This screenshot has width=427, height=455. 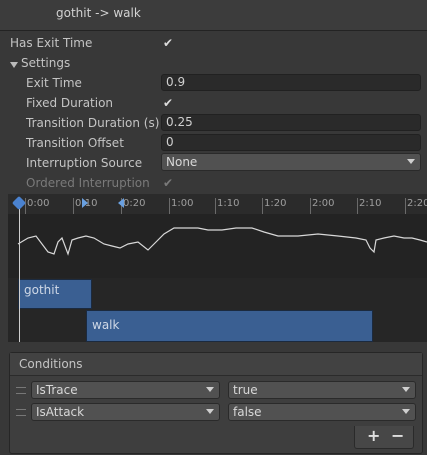 What do you see at coordinates (291, 122) in the screenshot?
I see `transition-duration-field: 0.25` at bounding box center [291, 122].